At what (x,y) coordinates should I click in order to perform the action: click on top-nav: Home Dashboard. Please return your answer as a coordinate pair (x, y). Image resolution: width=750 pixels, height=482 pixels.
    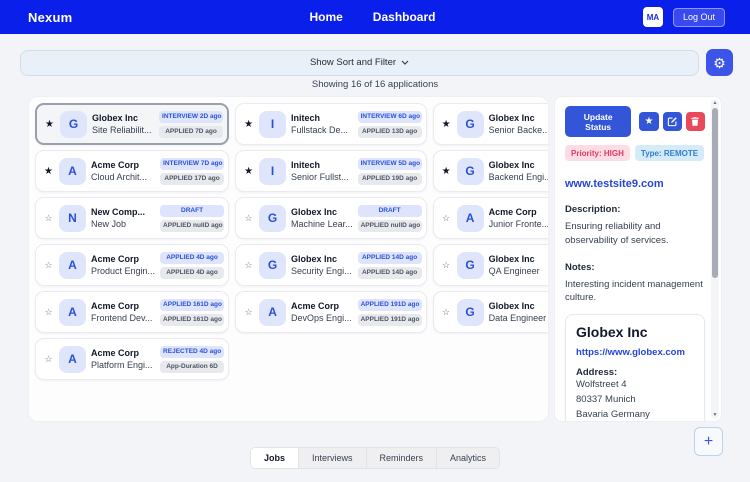
    Looking at the image, I should click on (372, 17).